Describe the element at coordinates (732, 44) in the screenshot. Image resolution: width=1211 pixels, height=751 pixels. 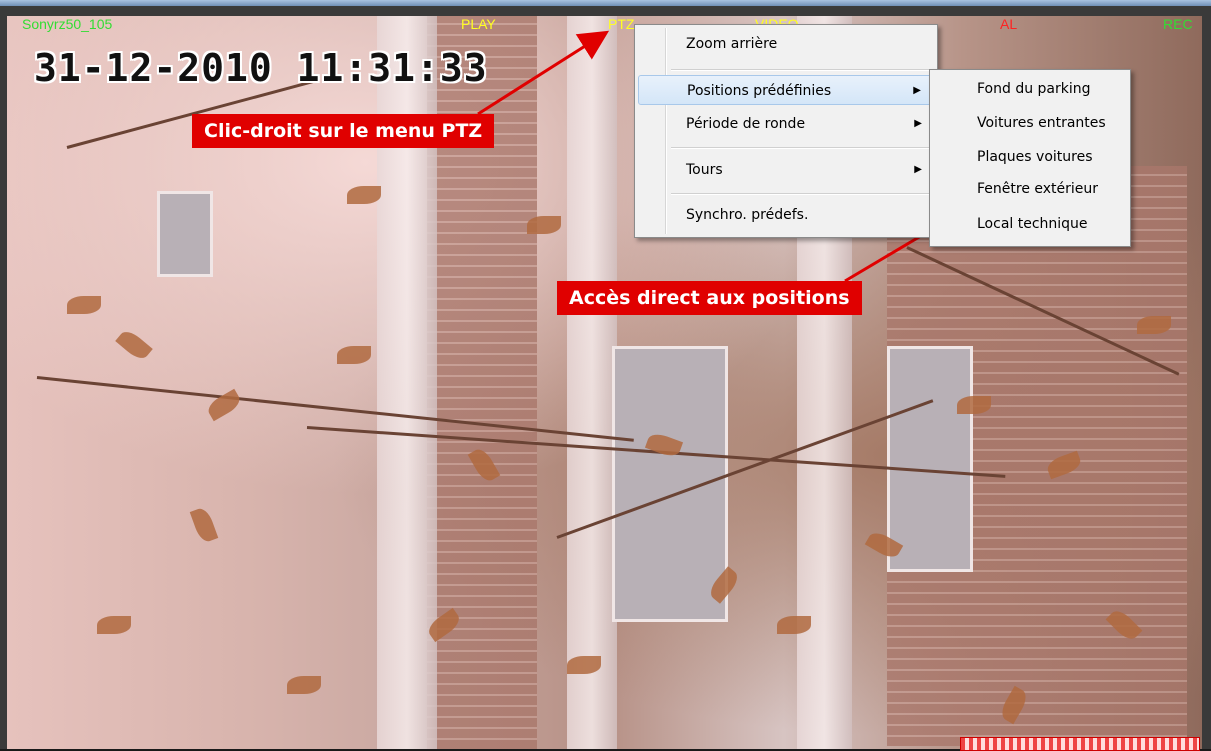
I see `menu-item-label: Zoom arrière` at that location.